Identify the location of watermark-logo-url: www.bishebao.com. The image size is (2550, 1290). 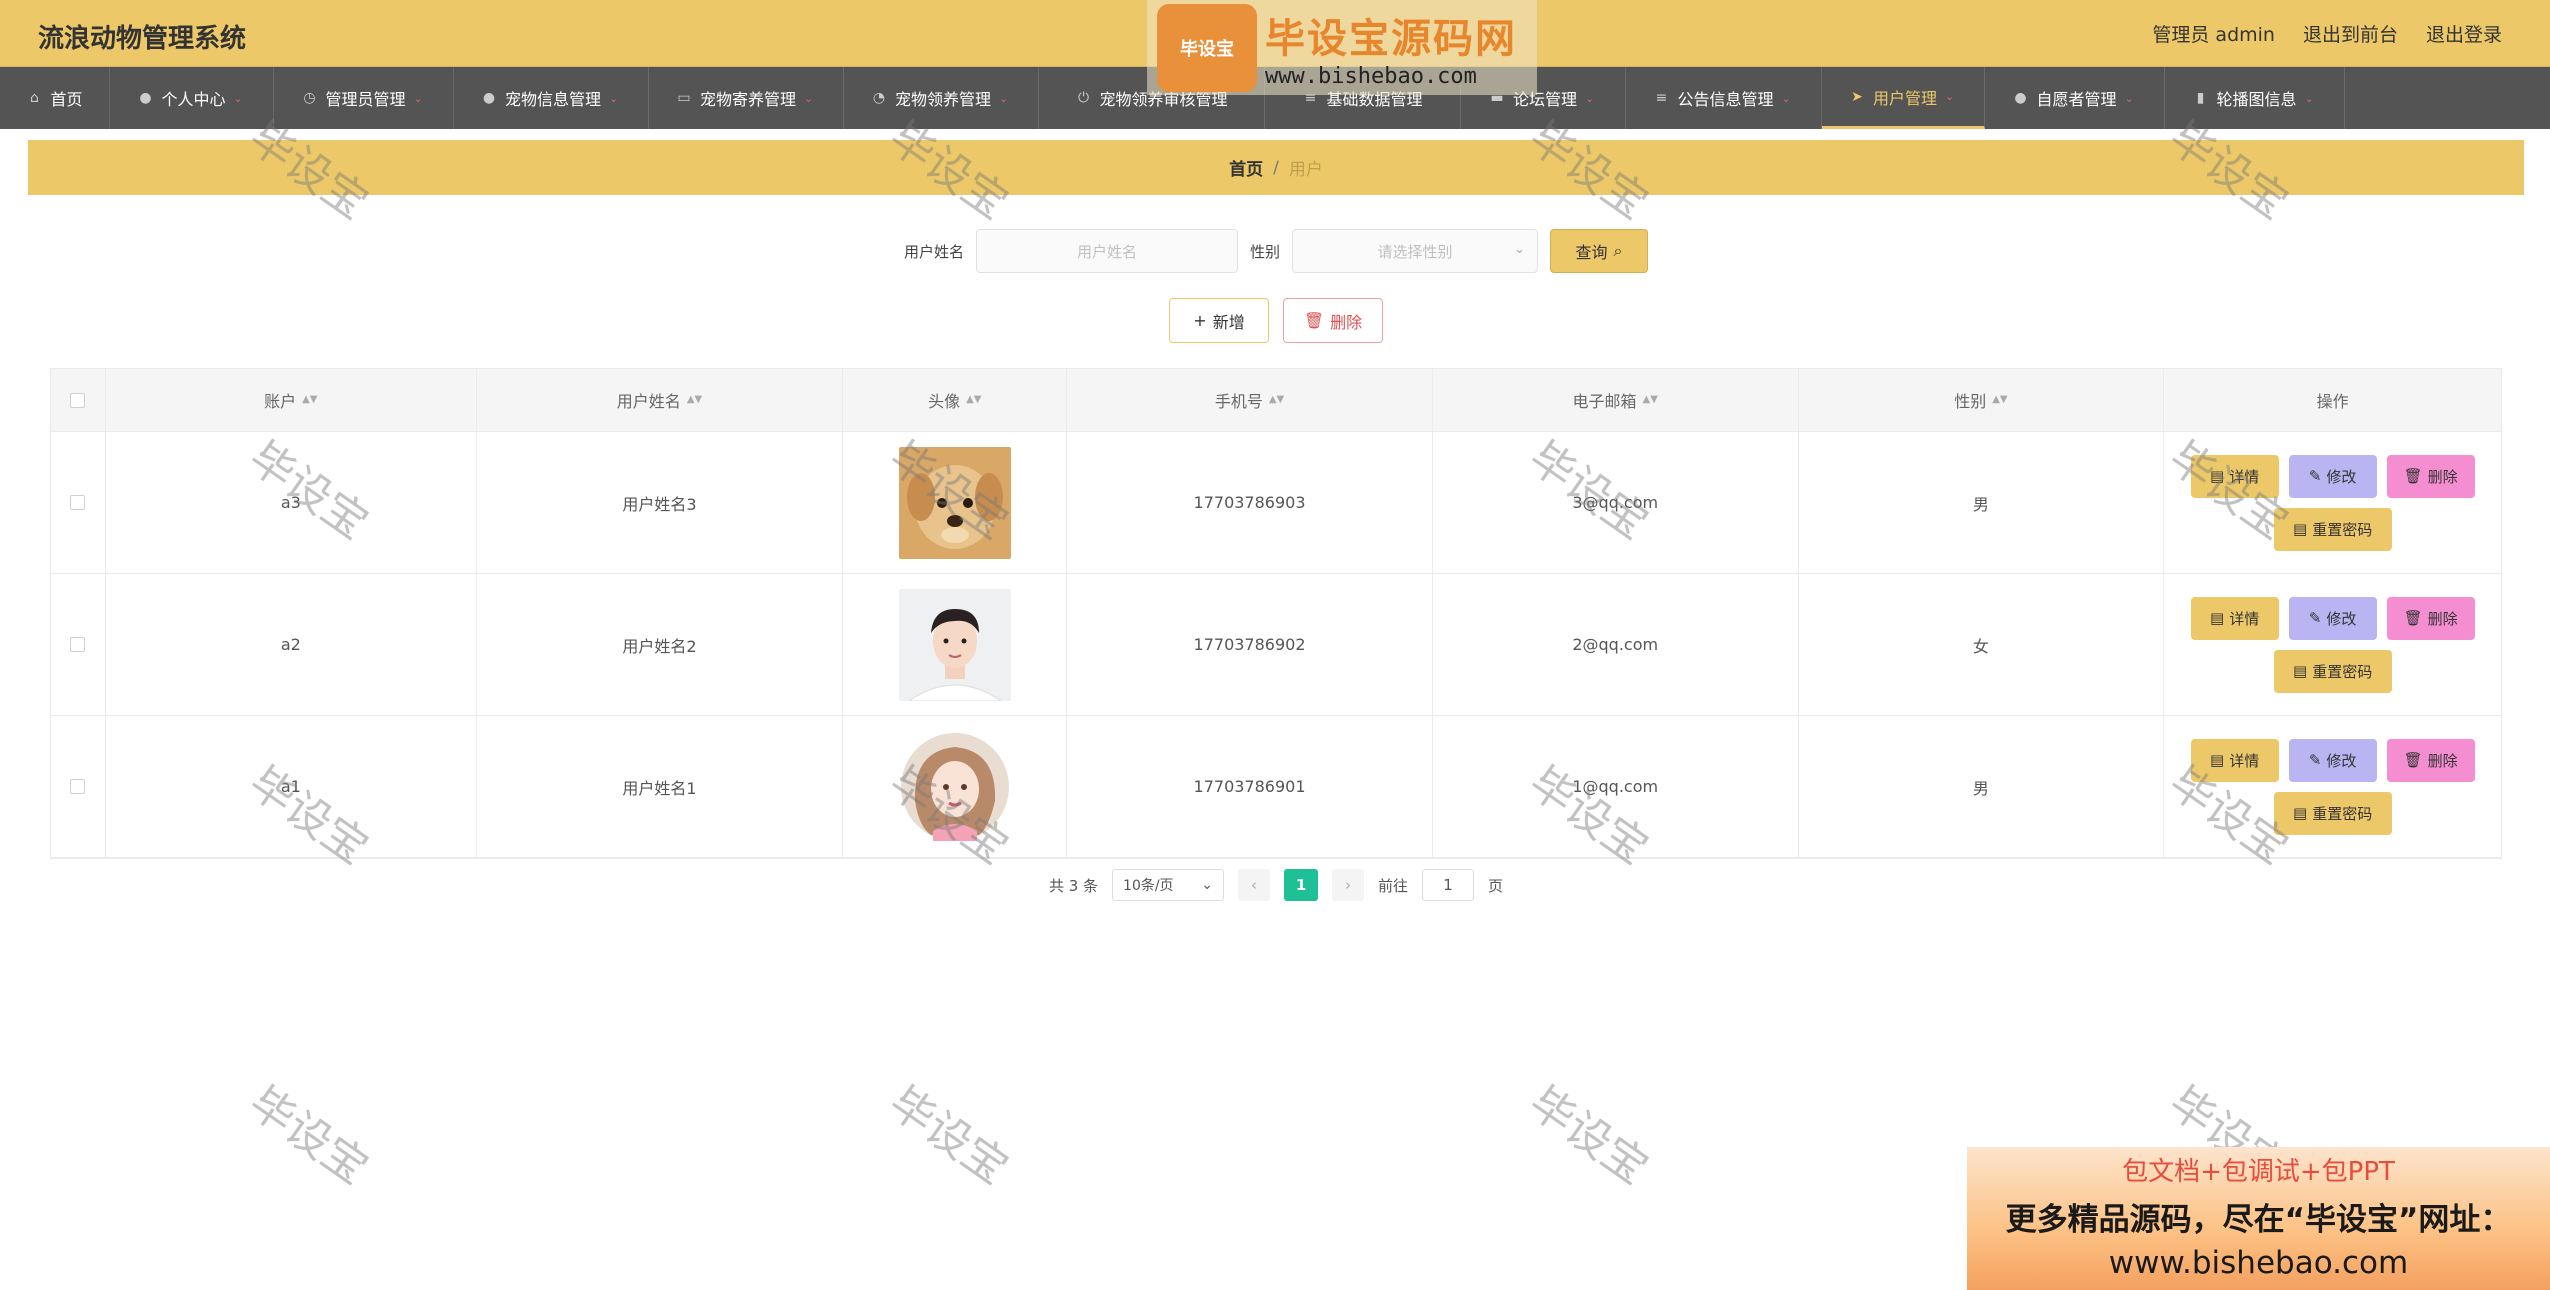
(1371, 76).